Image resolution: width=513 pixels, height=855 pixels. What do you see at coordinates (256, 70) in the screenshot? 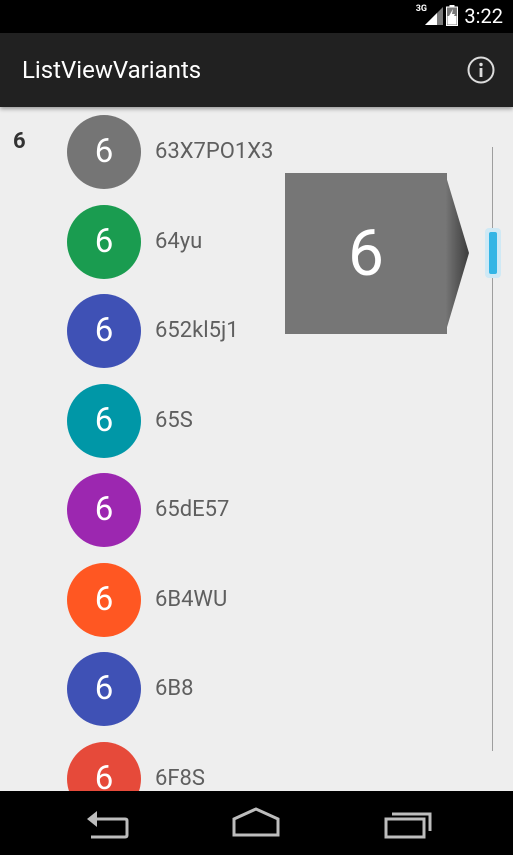
I see `app-bar: ListViewVariants` at bounding box center [256, 70].